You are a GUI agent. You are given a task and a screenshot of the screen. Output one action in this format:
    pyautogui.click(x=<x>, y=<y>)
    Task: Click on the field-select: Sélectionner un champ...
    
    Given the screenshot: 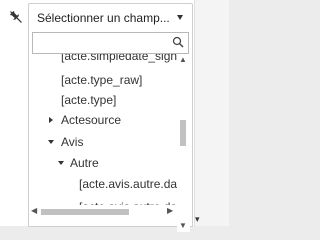 What is the action you would take?
    pyautogui.click(x=110, y=18)
    